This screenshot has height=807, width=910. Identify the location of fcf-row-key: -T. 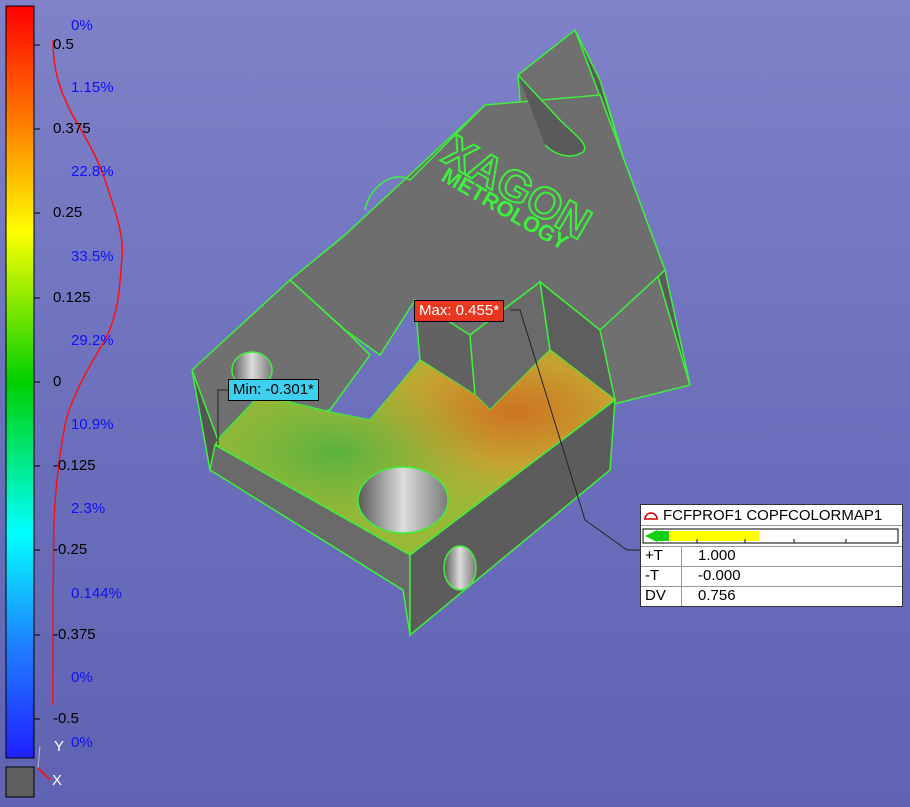
(661, 576).